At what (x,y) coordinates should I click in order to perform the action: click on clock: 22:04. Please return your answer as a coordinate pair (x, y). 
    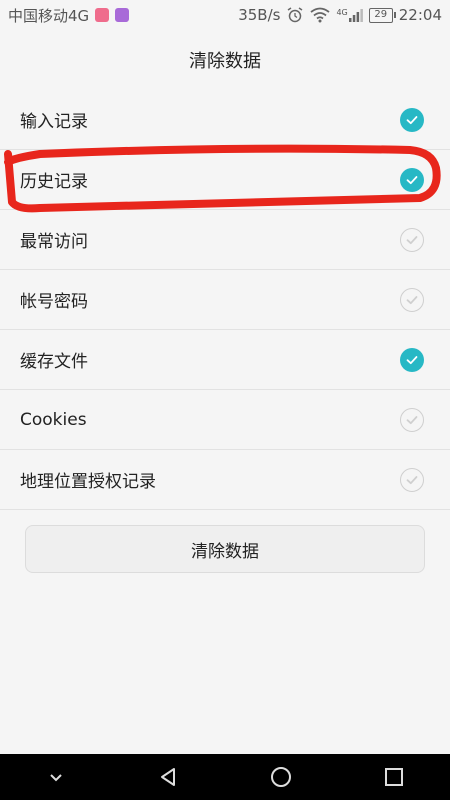
    Looking at the image, I should click on (420, 15).